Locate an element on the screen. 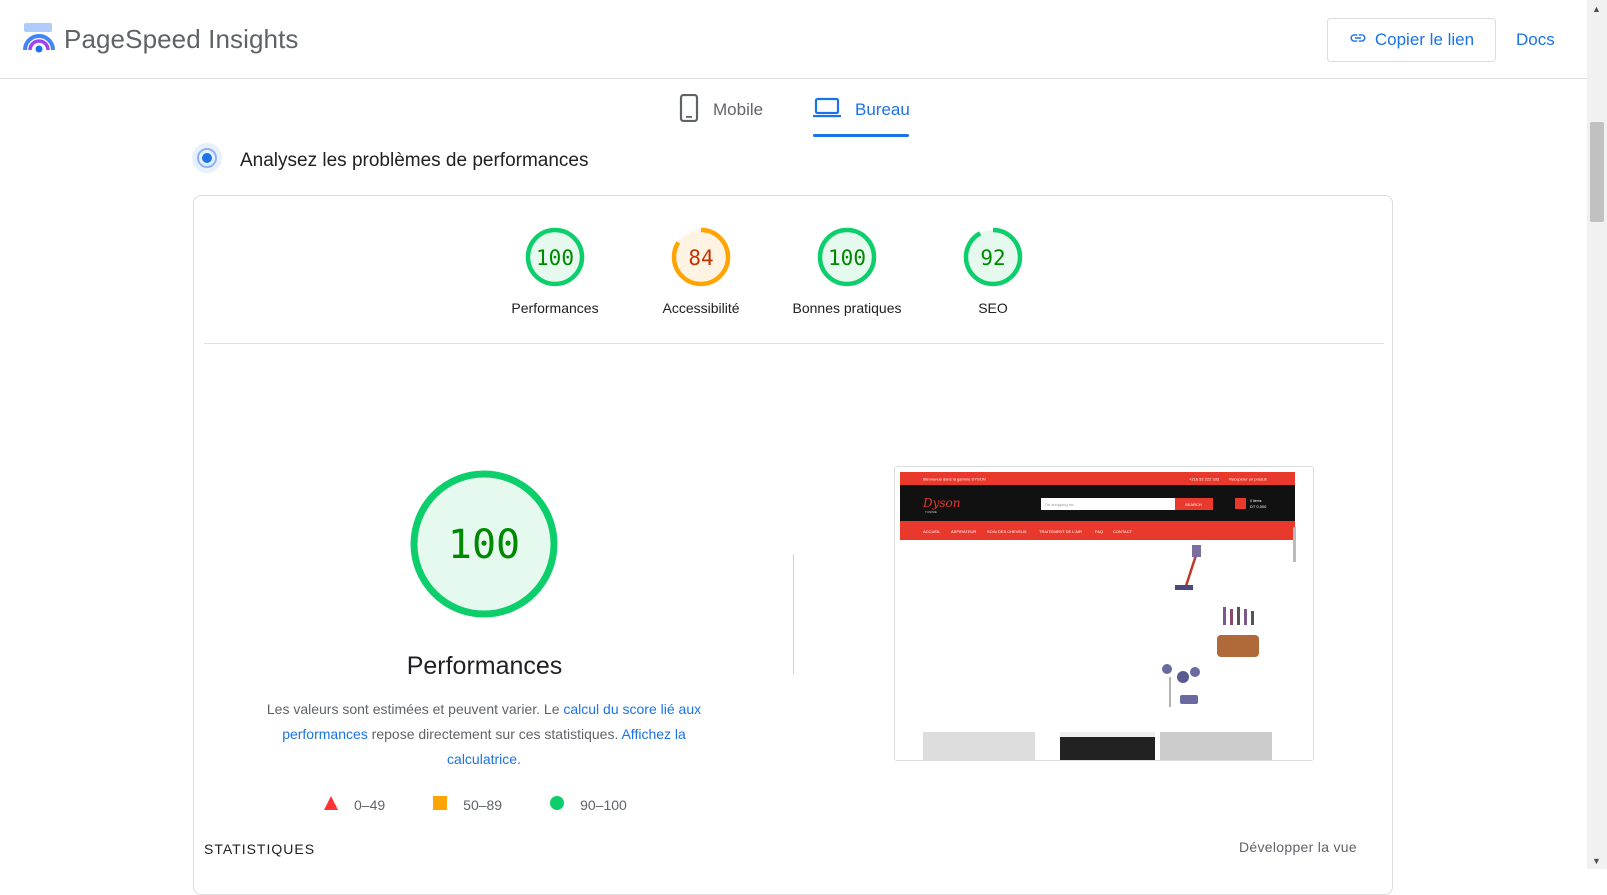 This screenshot has height=895, width=1607. gauge-best-practices: 100 Bonnes pratiques is located at coordinates (847, 271).